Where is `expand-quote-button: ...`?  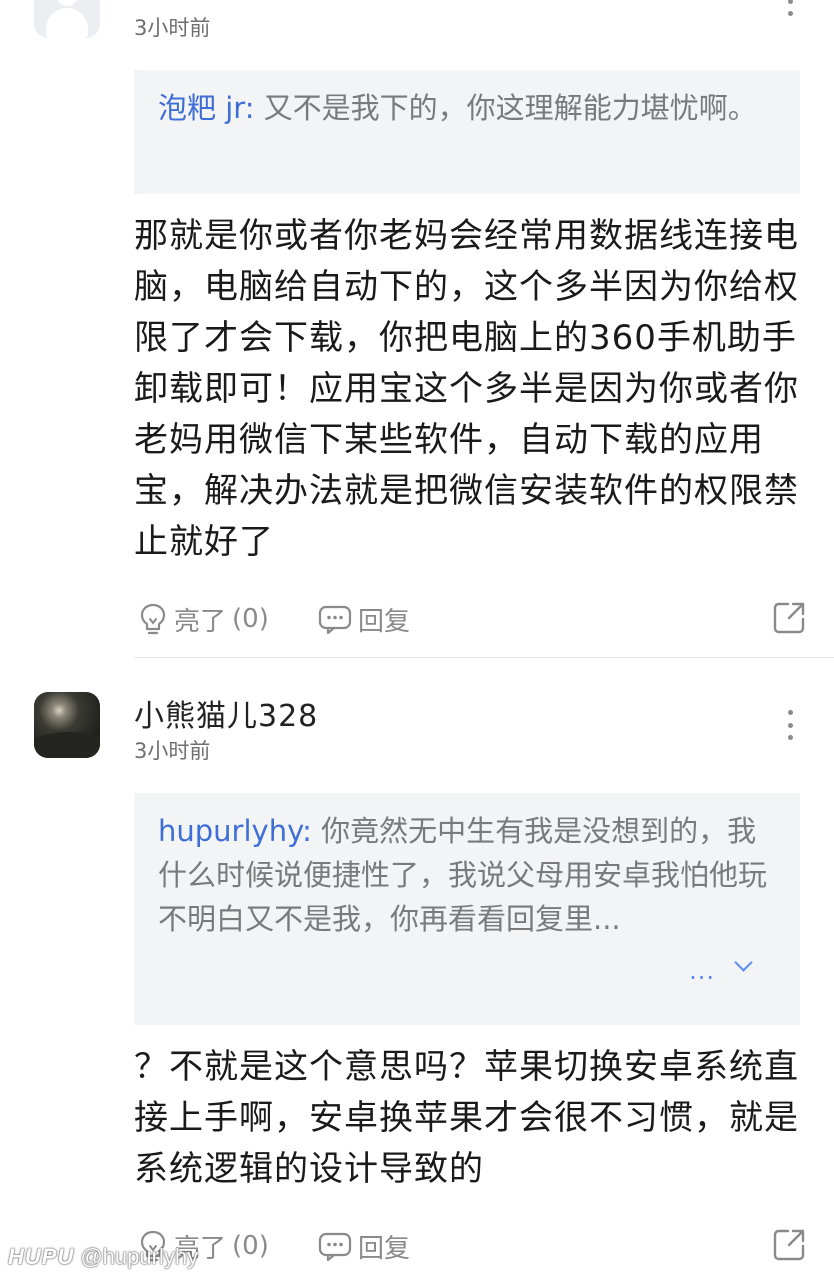
expand-quote-button: ... is located at coordinates (721, 971).